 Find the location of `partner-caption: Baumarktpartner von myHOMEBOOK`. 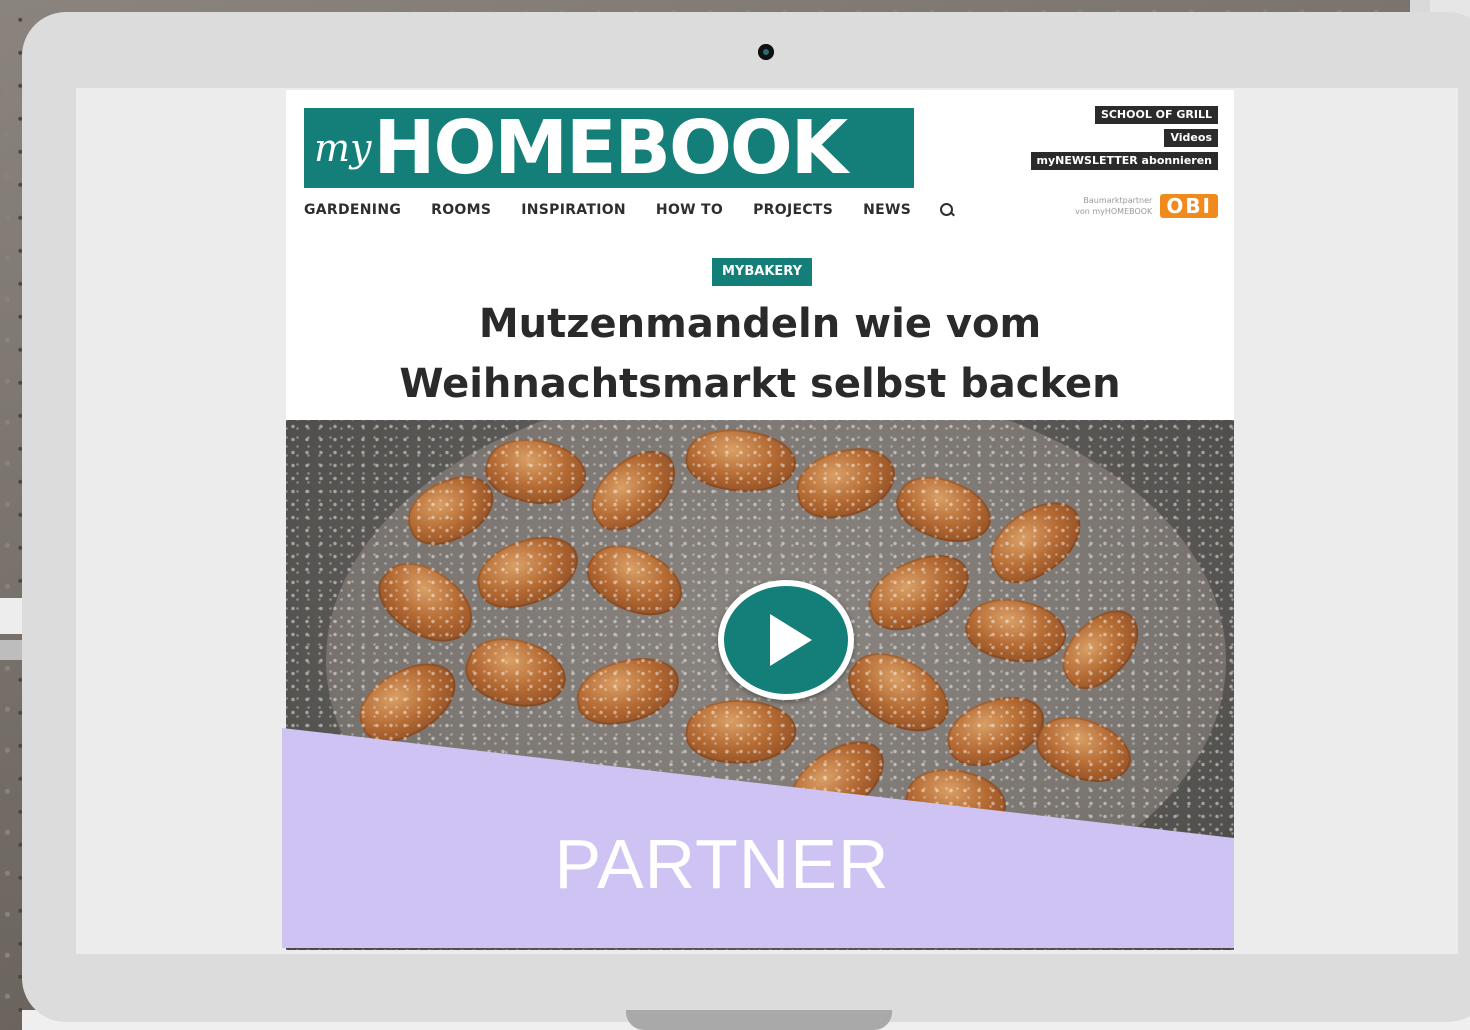

partner-caption: Baumarktpartner von myHOMEBOOK is located at coordinates (1113, 206).